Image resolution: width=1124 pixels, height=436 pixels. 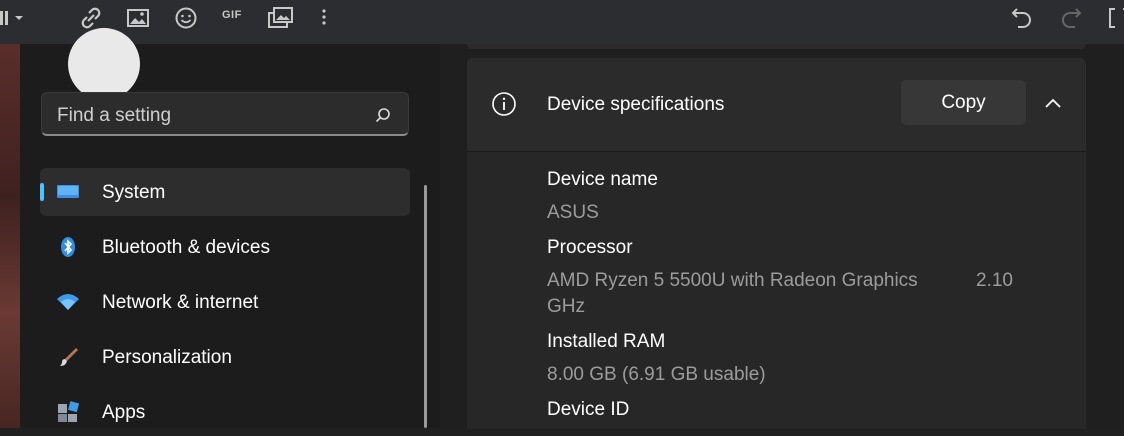 What do you see at coordinates (636, 104) in the screenshot?
I see `card-title: Device specifications` at bounding box center [636, 104].